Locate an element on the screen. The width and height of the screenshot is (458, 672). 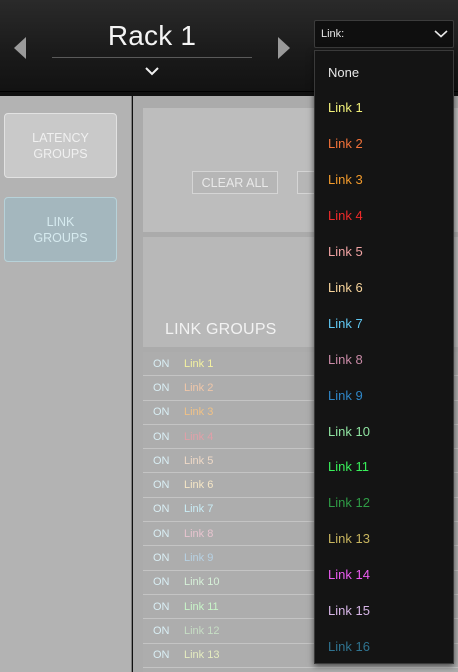
dropdown-item: Link 8 is located at coordinates (384, 359).